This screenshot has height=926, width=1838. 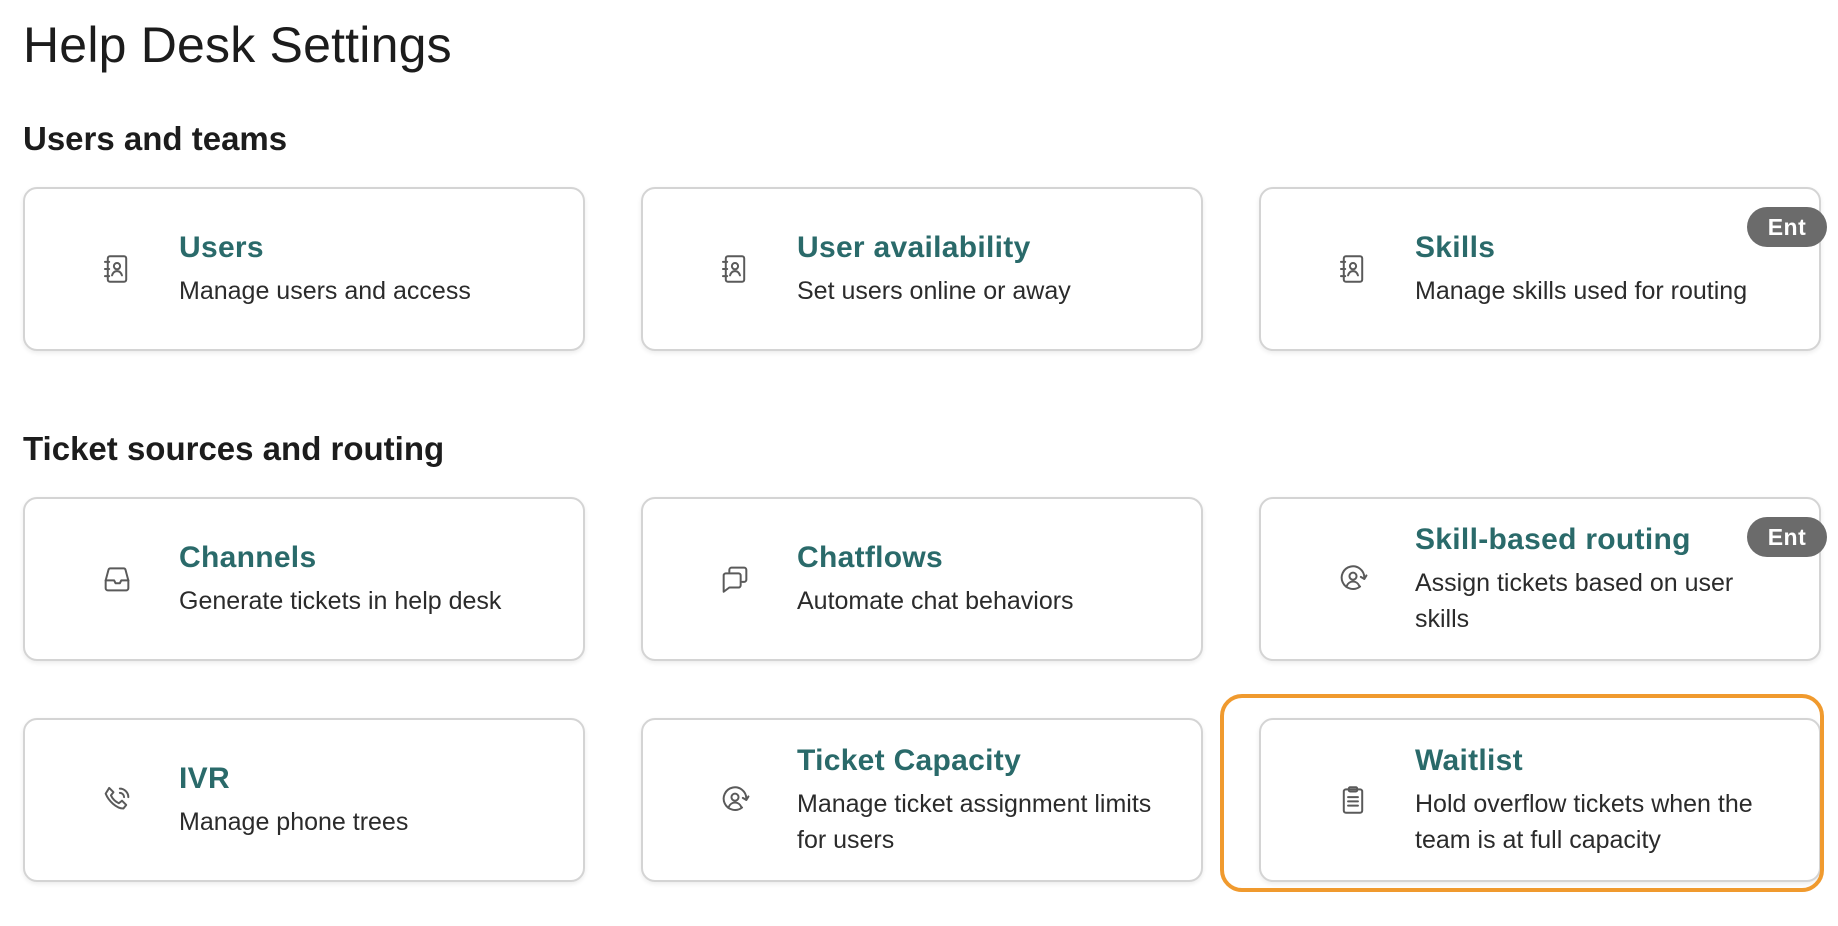 I want to click on card-description: Generate tickets in help desk, so click(x=340, y=601).